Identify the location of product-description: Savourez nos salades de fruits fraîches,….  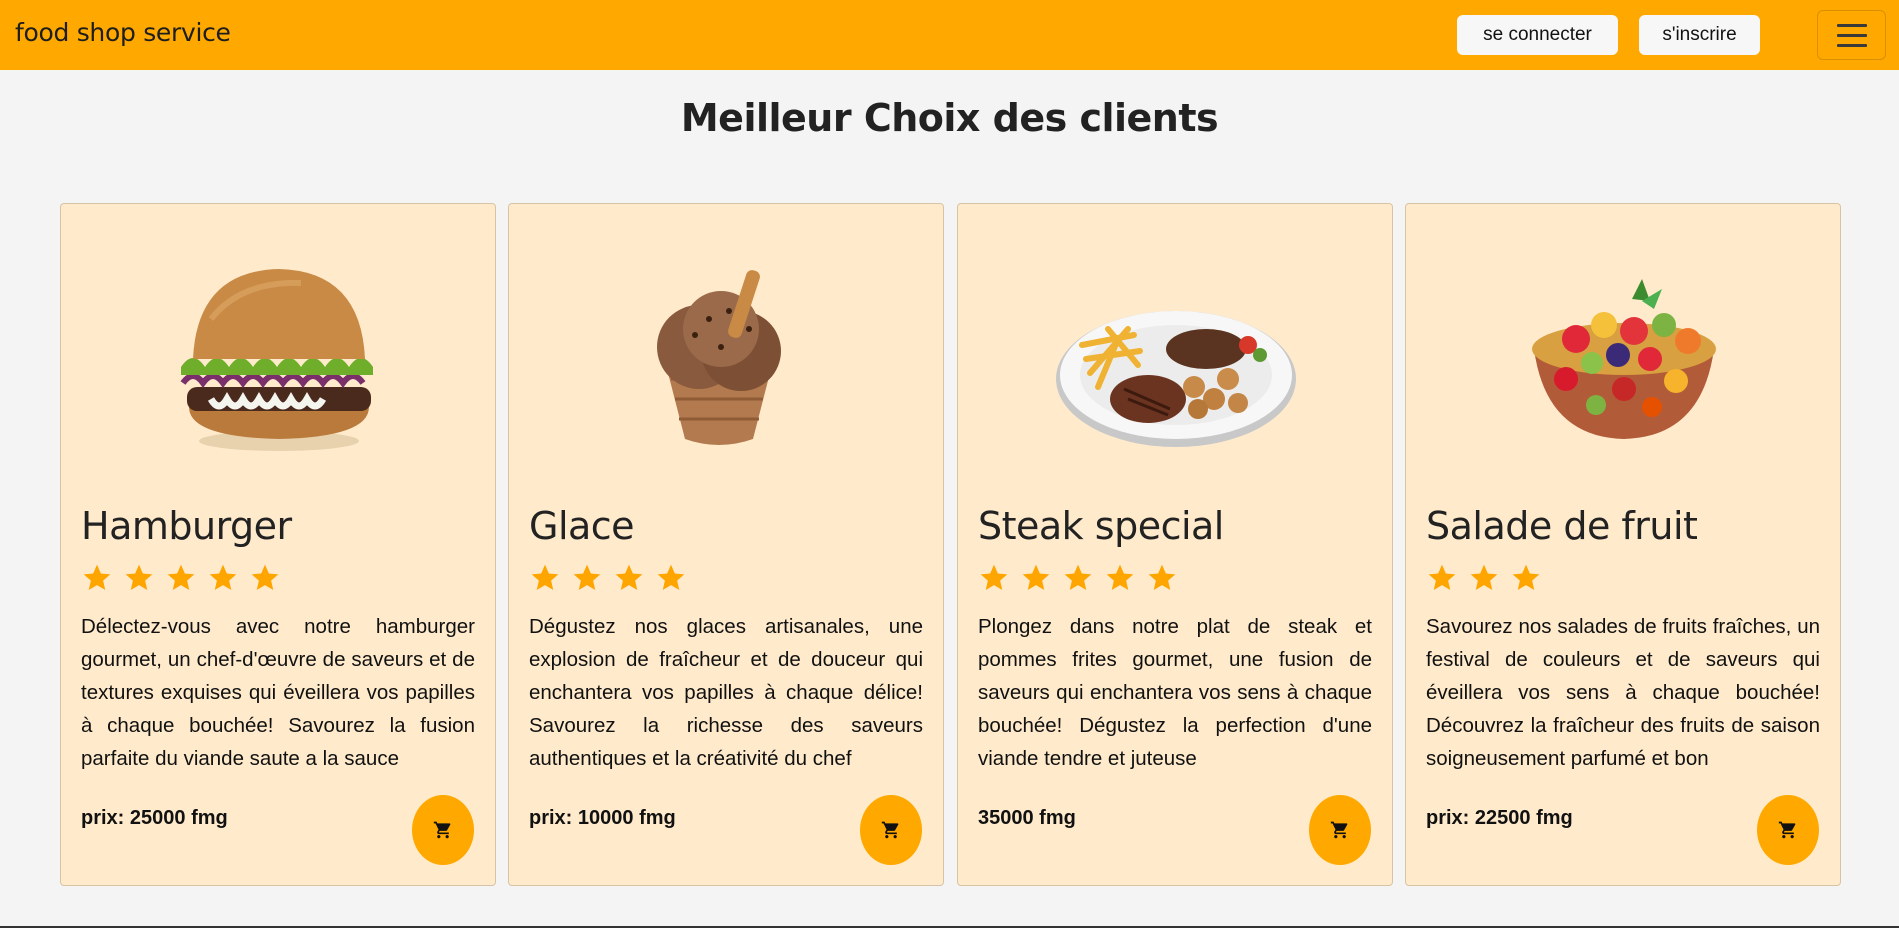
(1623, 692).